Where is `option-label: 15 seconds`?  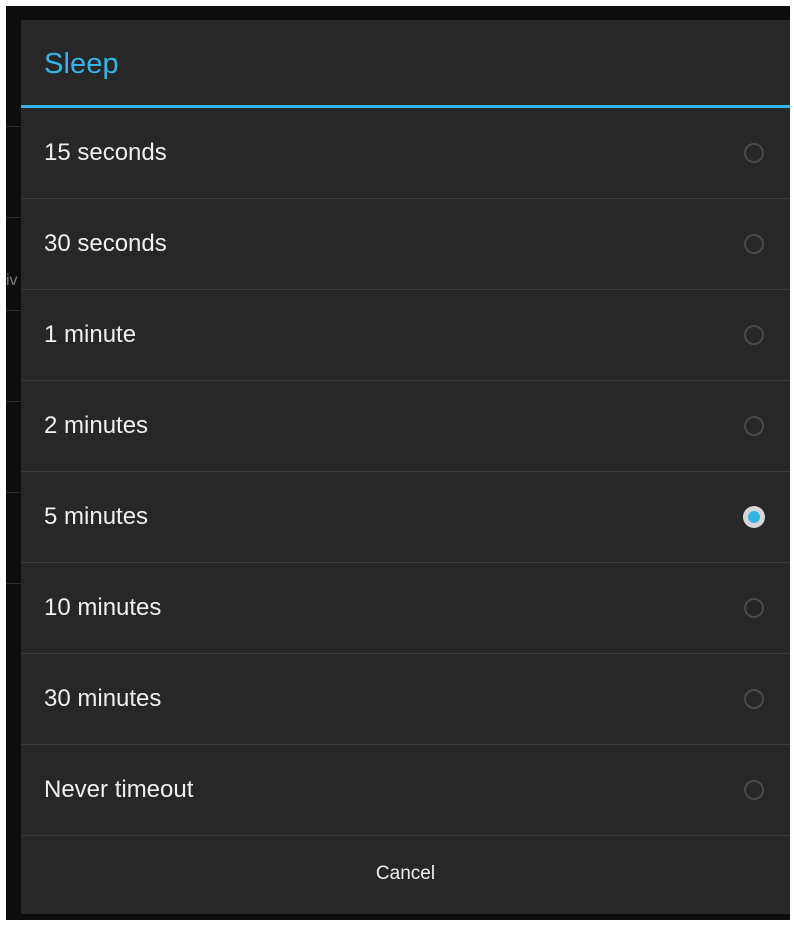 option-label: 15 seconds is located at coordinates (105, 152).